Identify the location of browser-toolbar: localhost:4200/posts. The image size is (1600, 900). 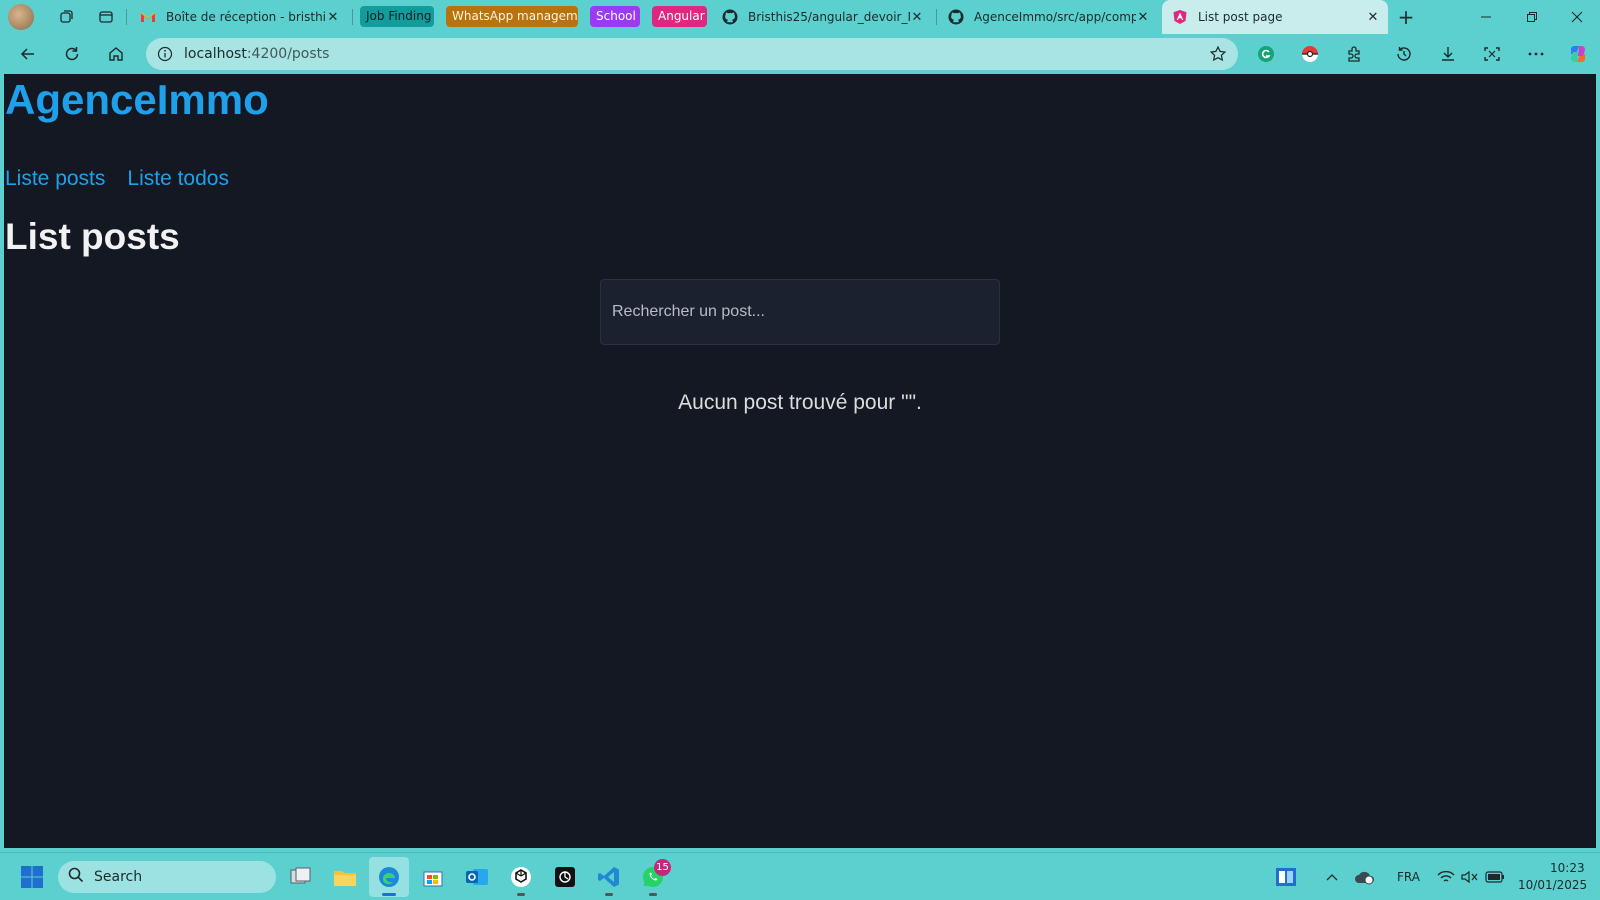
(800, 54).